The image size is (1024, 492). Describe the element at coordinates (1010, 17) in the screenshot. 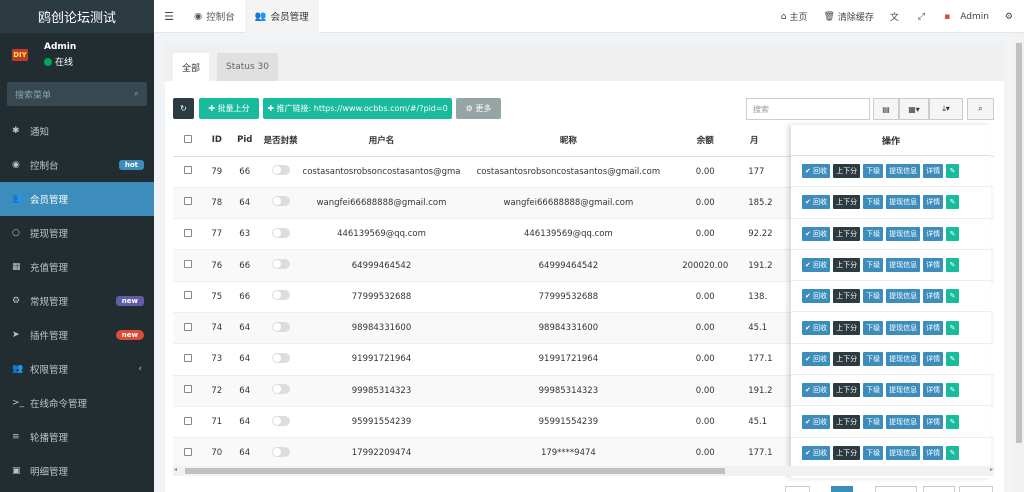

I see `topbar-action-5: ⚙` at that location.